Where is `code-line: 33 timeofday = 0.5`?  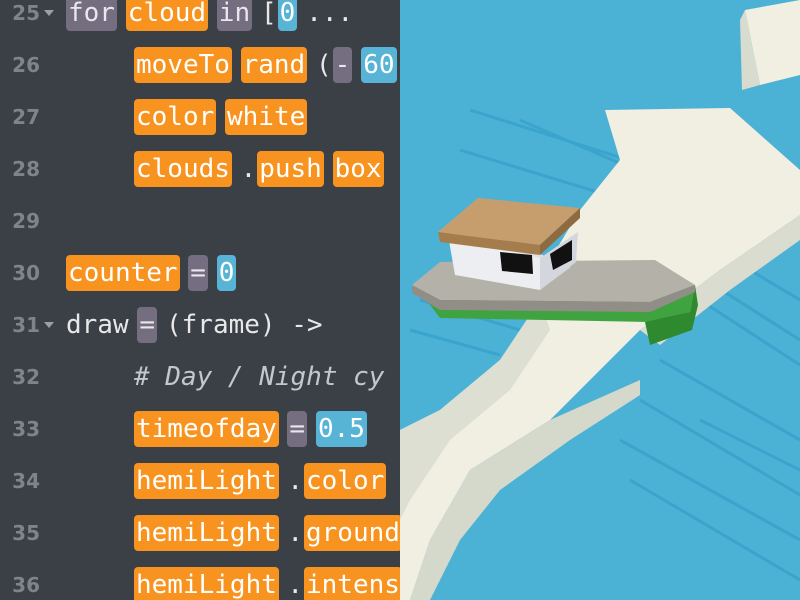 code-line: 33 timeofday = 0.5 is located at coordinates (200, 430).